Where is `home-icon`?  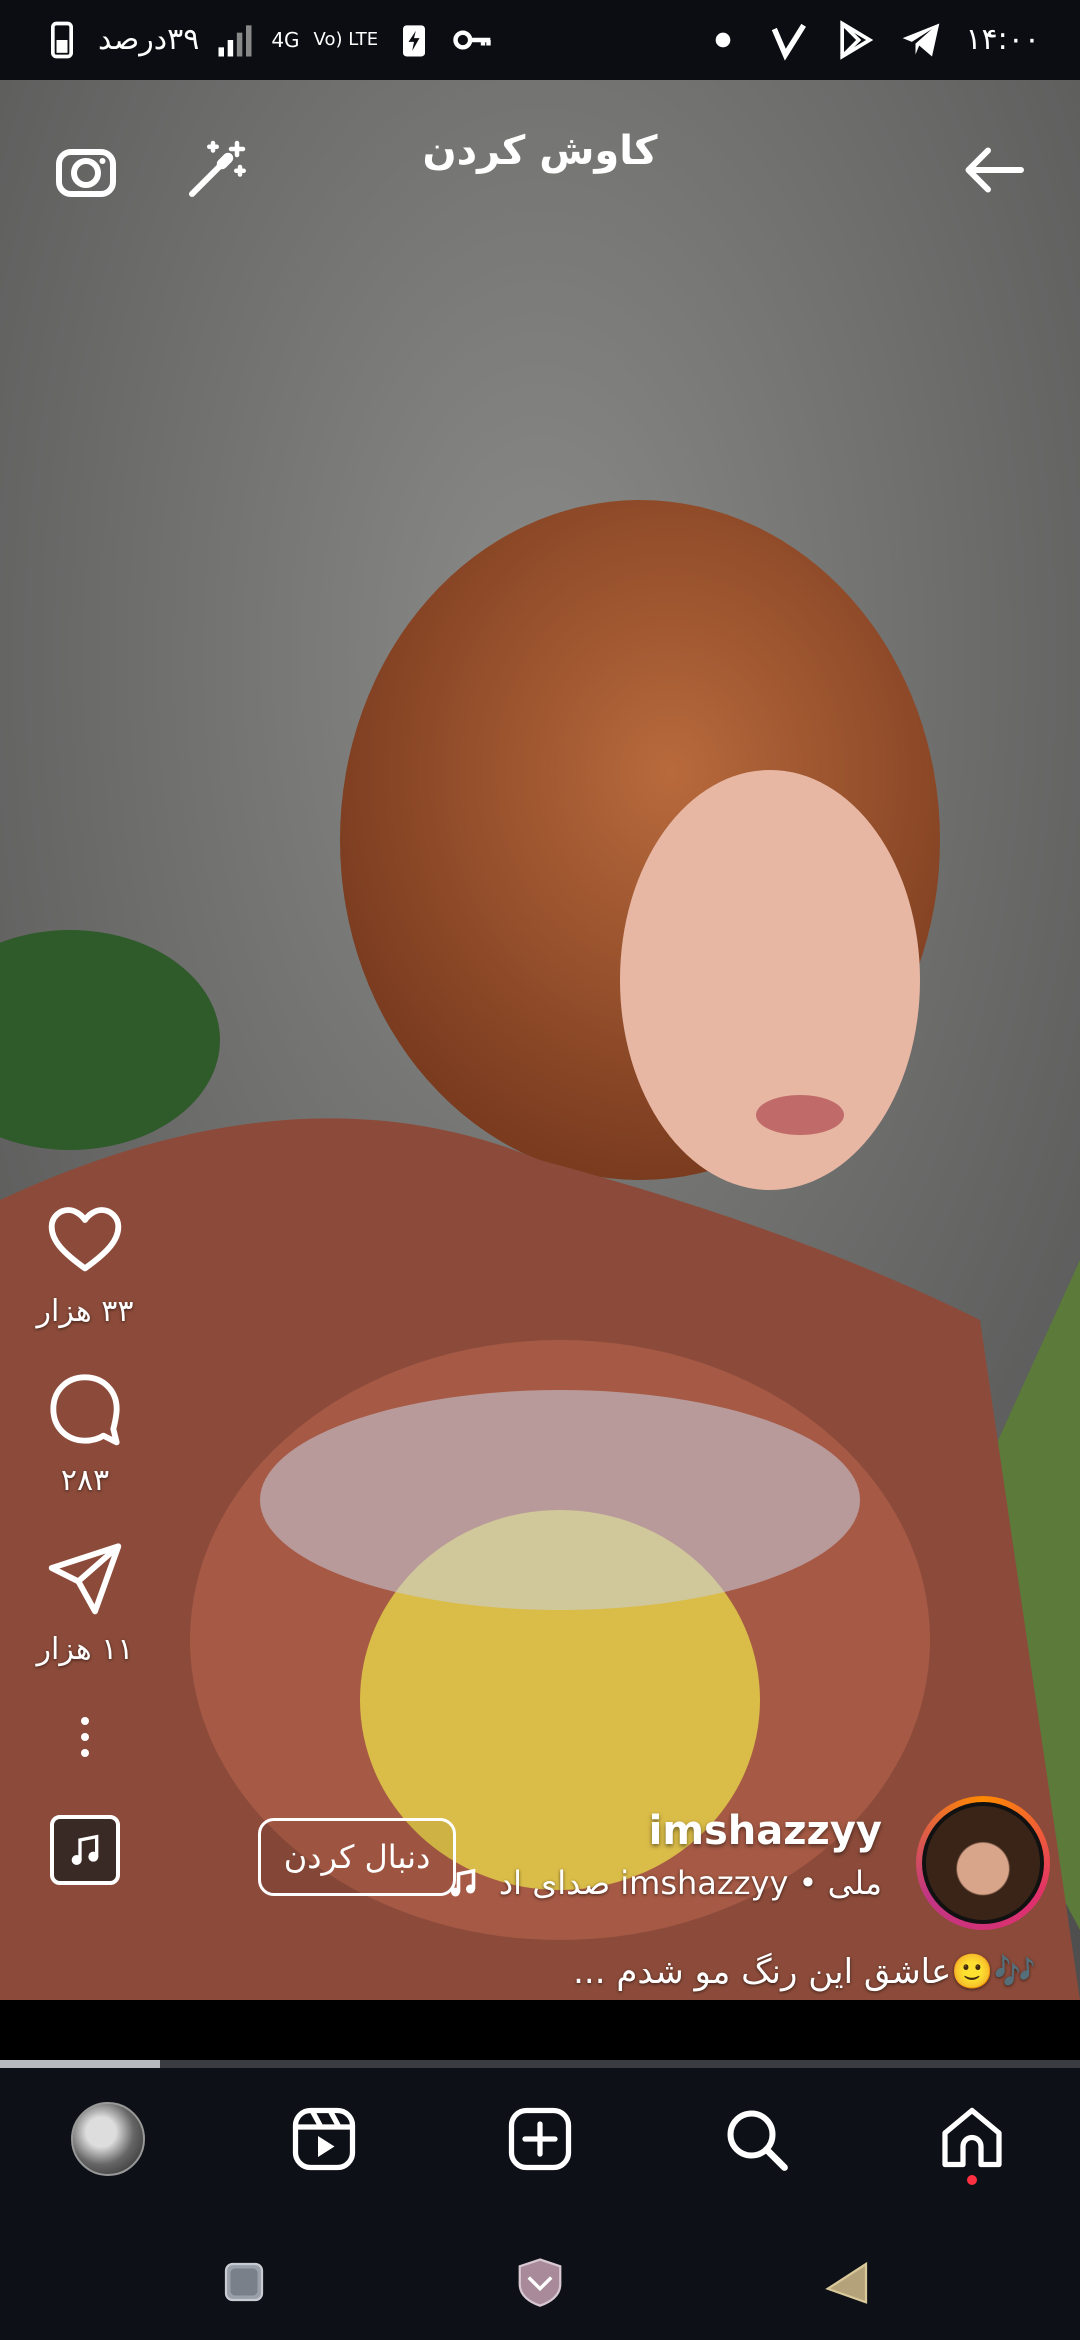
home-icon is located at coordinates (972, 2137).